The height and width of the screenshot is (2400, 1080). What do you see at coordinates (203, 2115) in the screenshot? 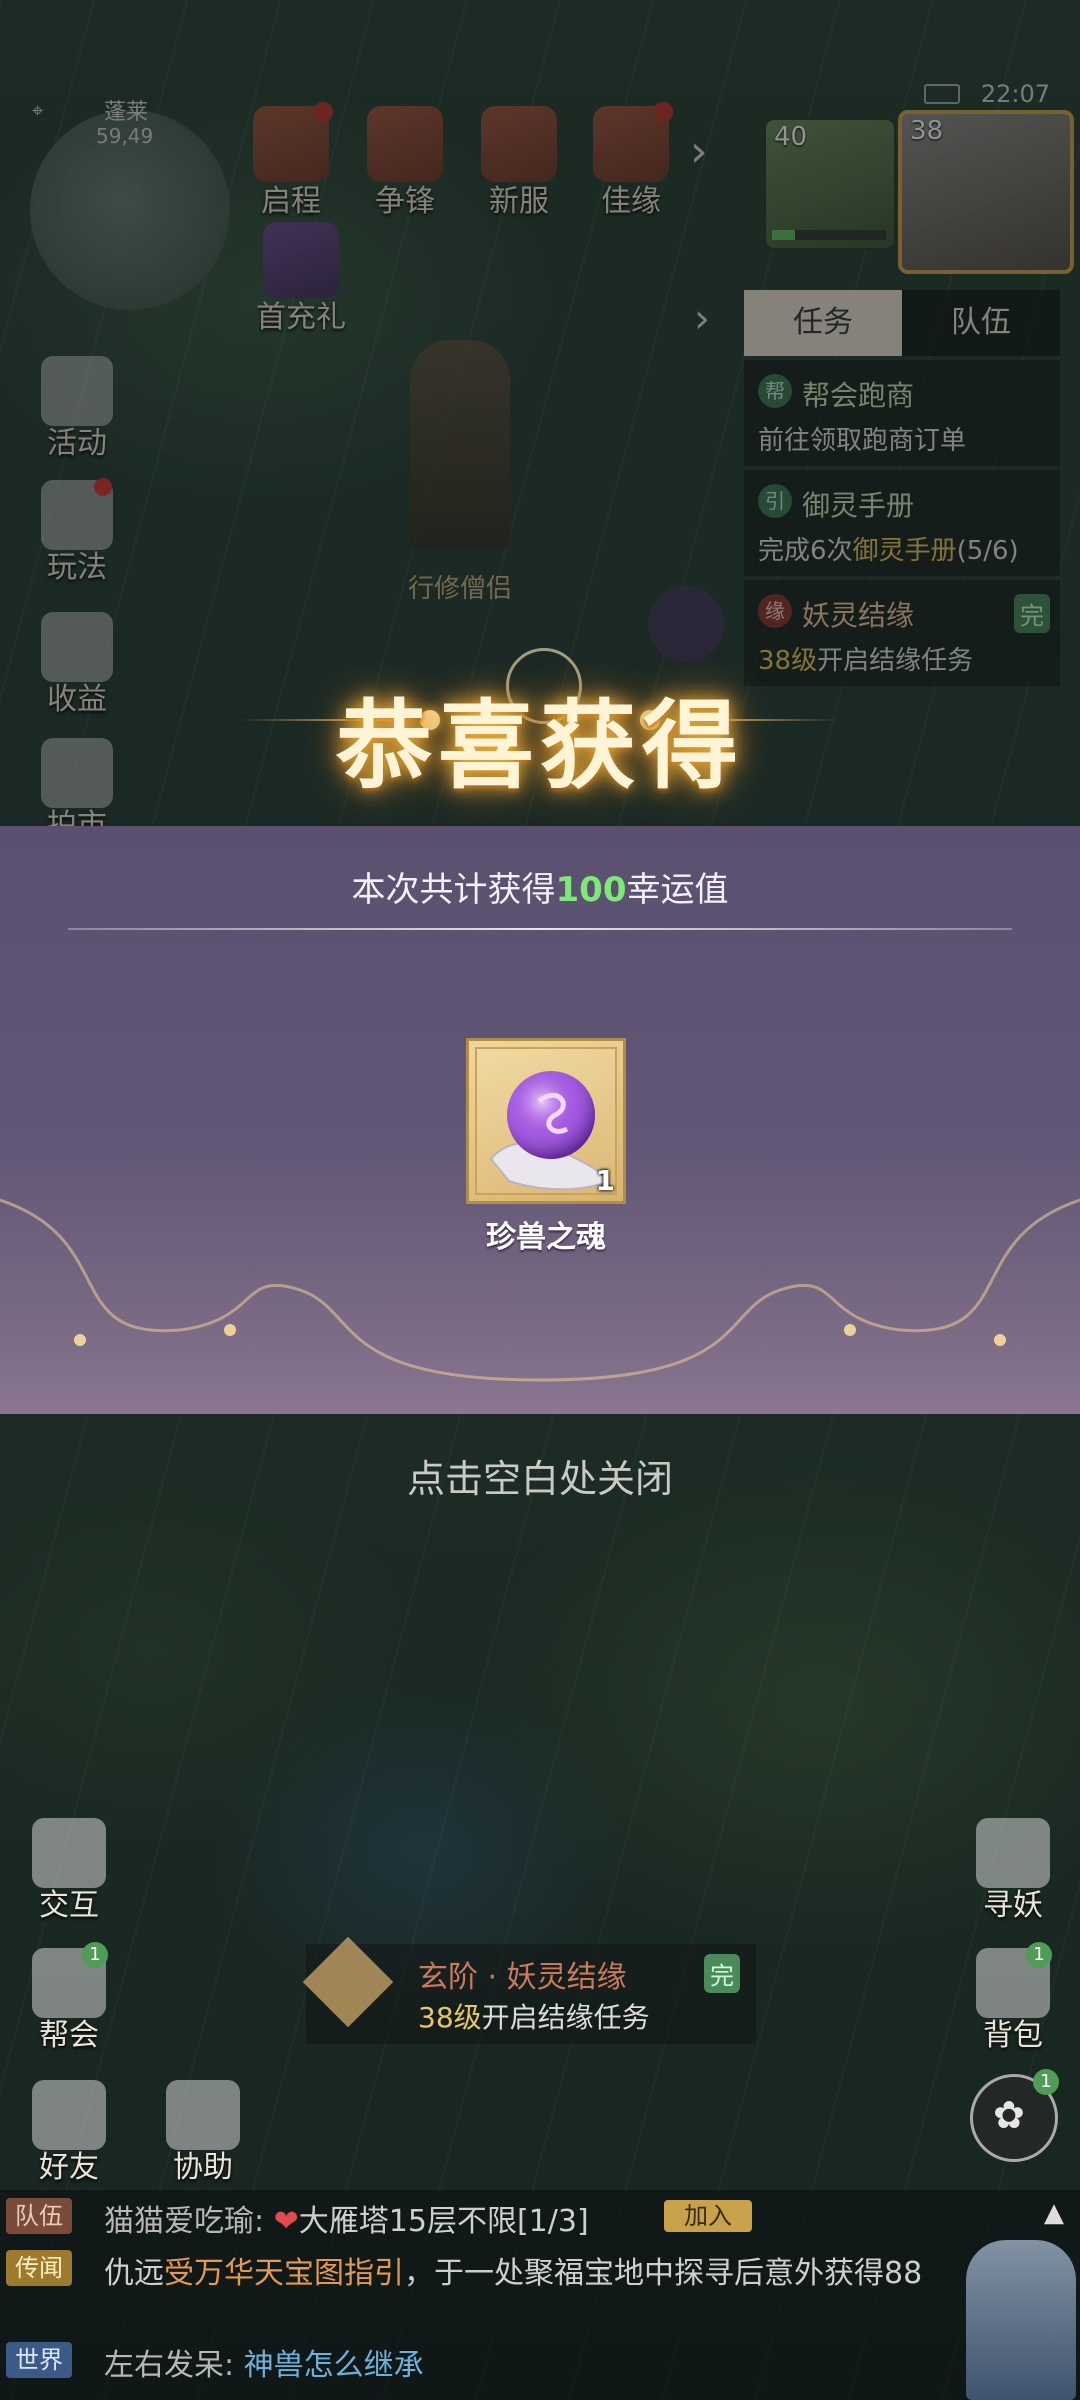
I see `handshake-icon` at bounding box center [203, 2115].